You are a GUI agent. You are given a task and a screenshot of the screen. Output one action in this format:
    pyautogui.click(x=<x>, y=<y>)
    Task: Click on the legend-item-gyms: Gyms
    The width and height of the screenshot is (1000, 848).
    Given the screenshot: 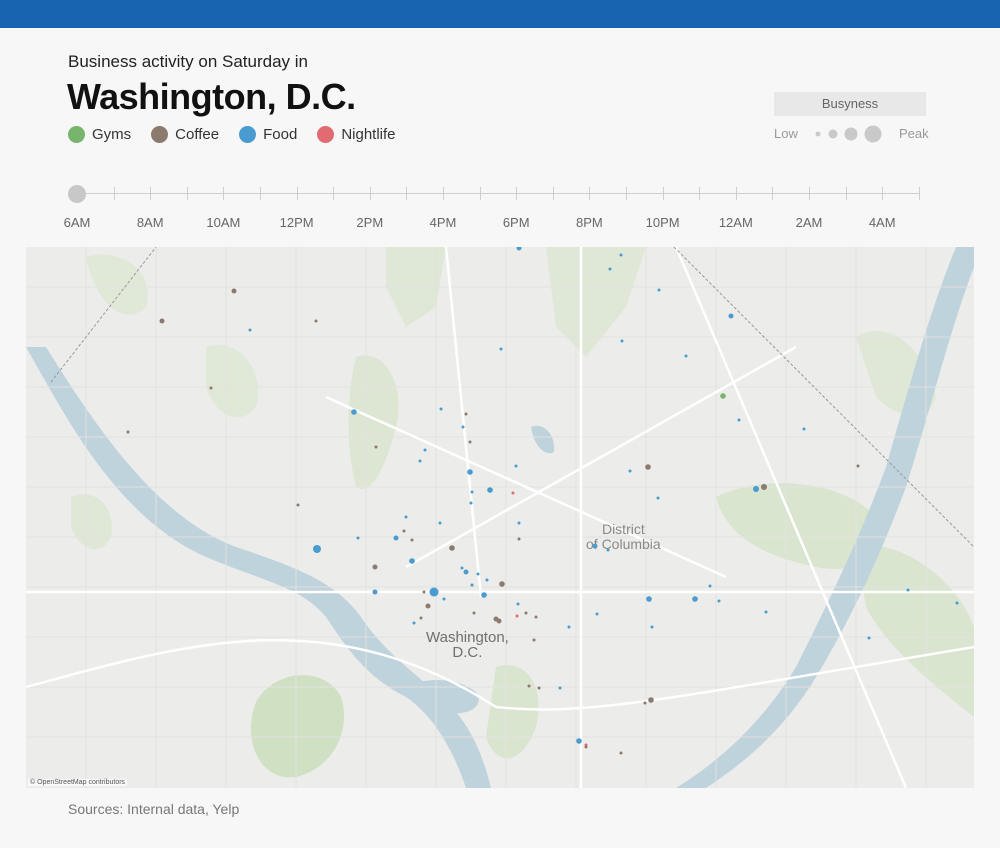 What is the action you would take?
    pyautogui.click(x=99, y=134)
    